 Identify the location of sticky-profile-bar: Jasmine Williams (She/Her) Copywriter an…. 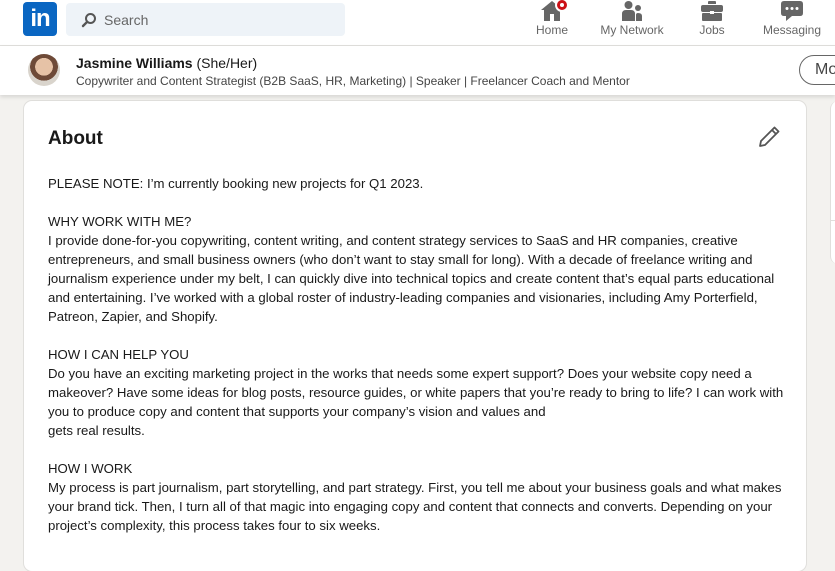
(417, 70).